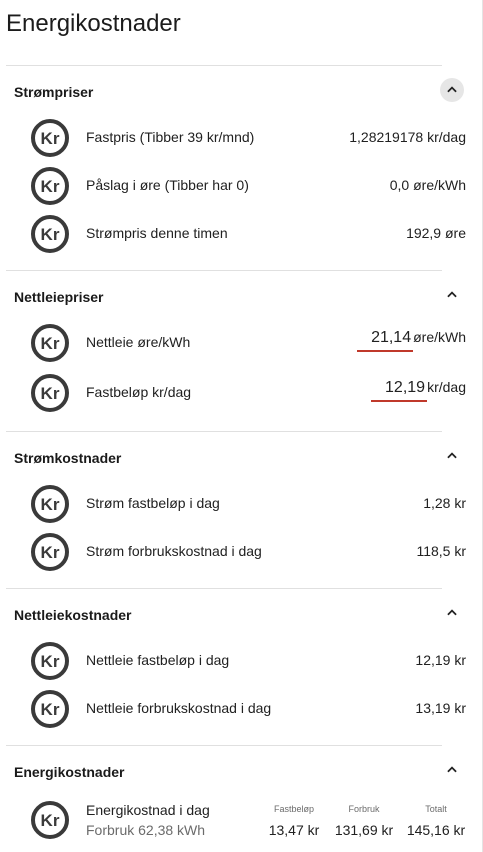 Image resolution: width=483 pixels, height=852 pixels. Describe the element at coordinates (238, 458) in the screenshot. I see `section-header: Strømkostnader` at that location.